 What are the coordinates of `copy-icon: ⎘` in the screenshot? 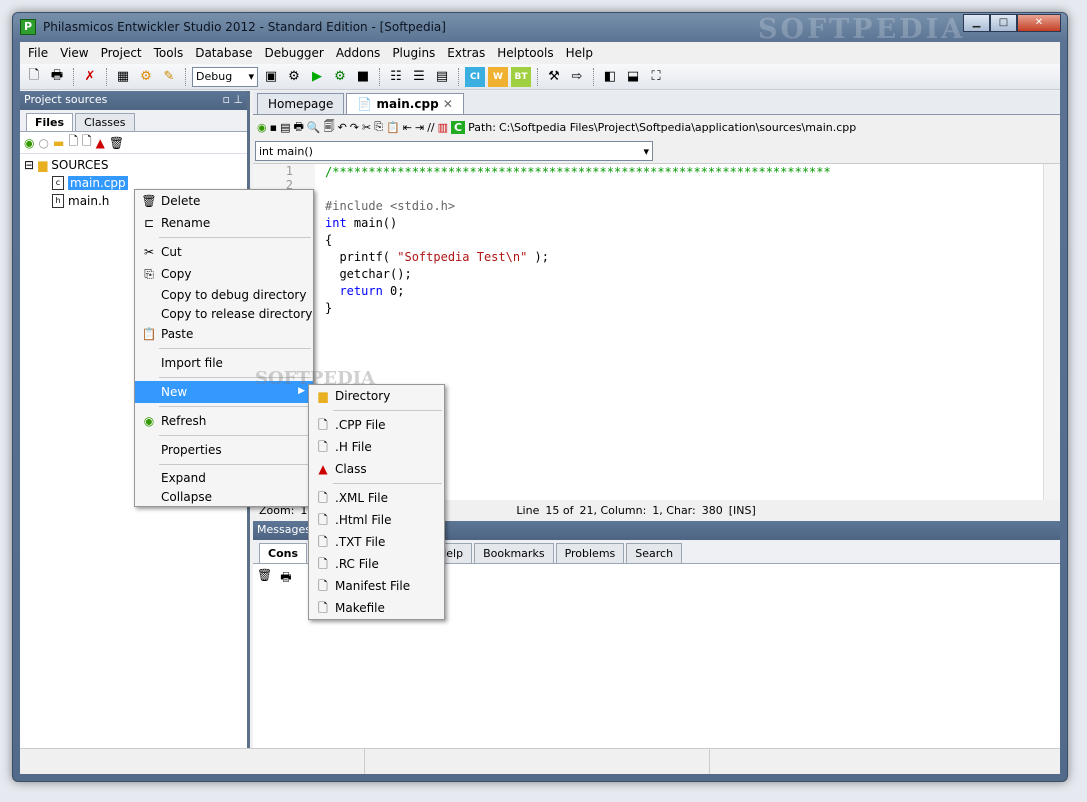 It's located at (378, 127).